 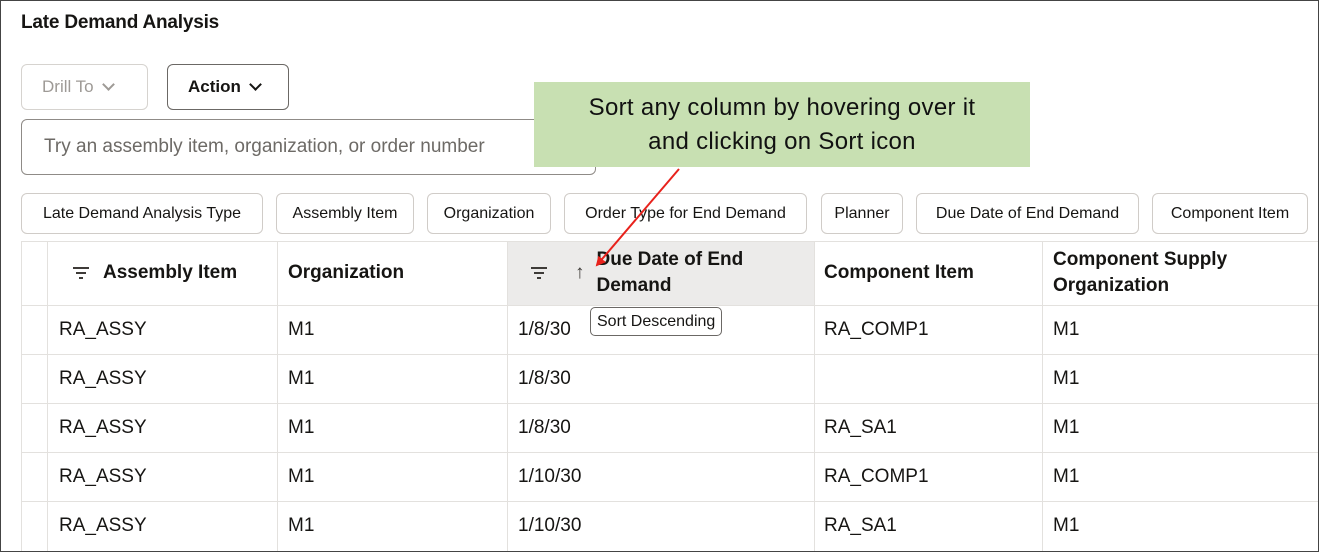 I want to click on action-button: Action, so click(x=228, y=87).